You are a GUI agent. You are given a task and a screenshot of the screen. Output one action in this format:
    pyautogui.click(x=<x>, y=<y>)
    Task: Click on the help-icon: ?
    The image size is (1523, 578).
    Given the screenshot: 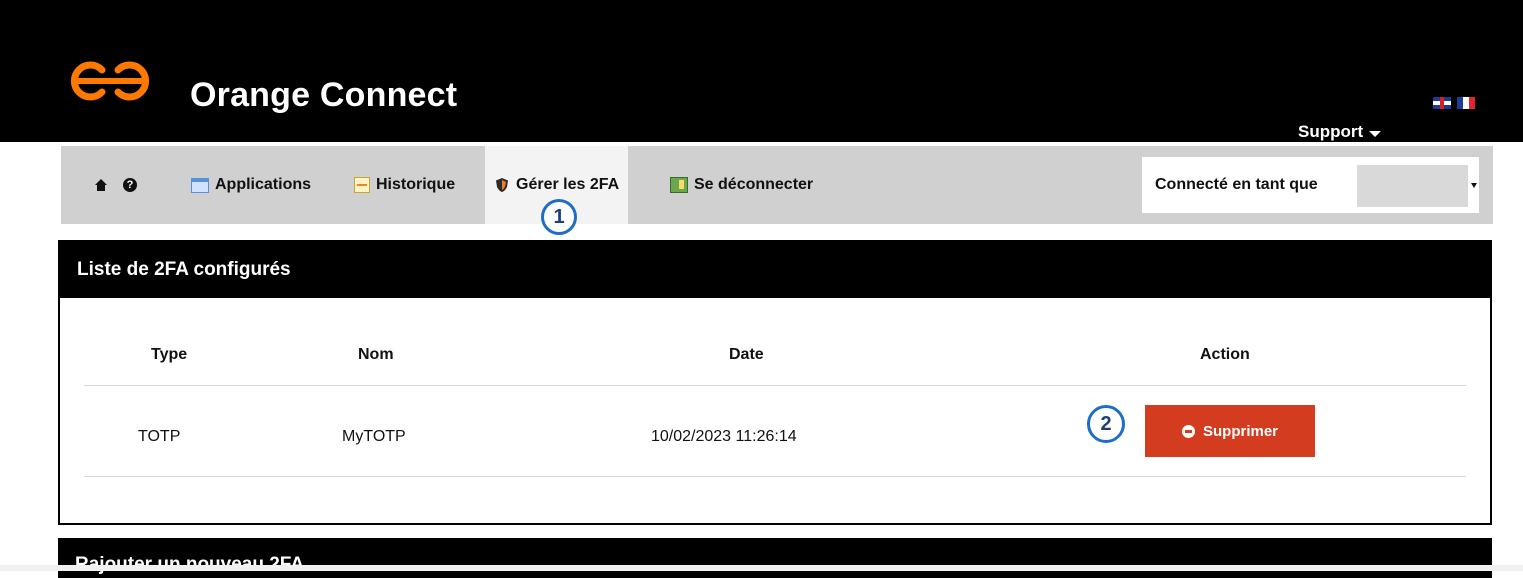 What is the action you would take?
    pyautogui.click(x=130, y=185)
    